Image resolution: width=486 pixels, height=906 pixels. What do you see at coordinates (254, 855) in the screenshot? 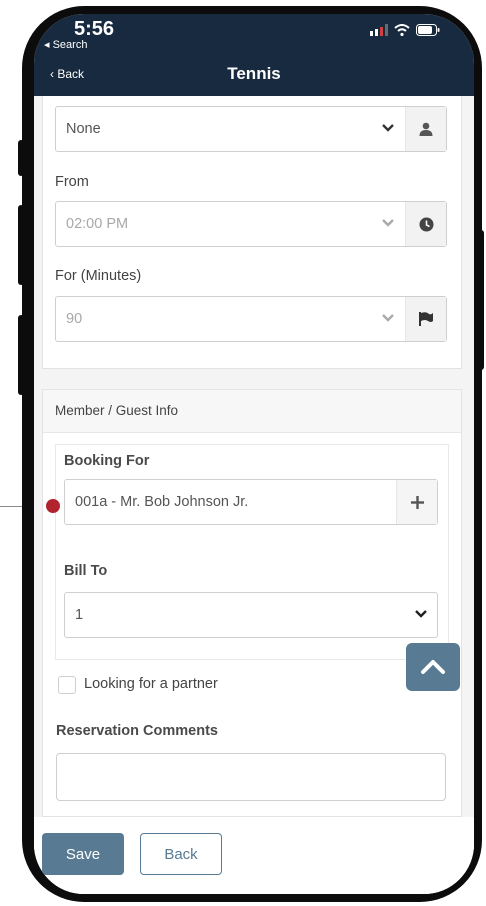
I see `bottom-actions: Save Back` at bounding box center [254, 855].